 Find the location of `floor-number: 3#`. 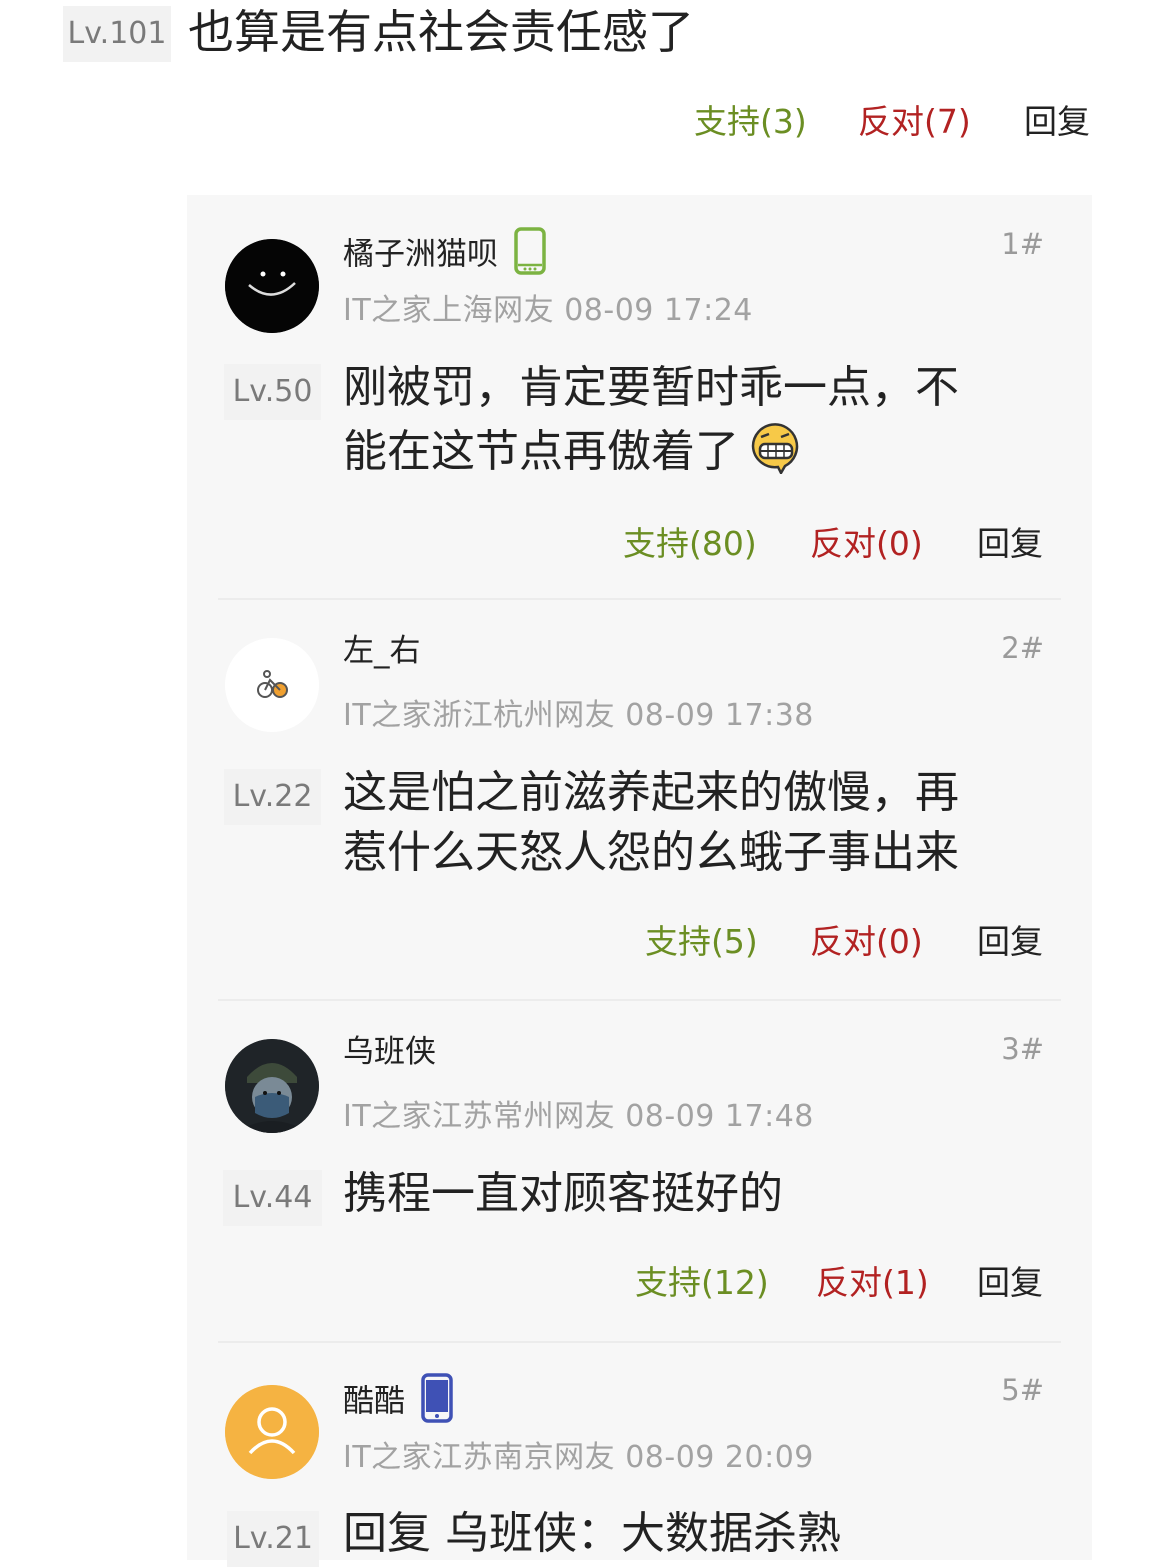

floor-number: 3# is located at coordinates (1022, 1049).